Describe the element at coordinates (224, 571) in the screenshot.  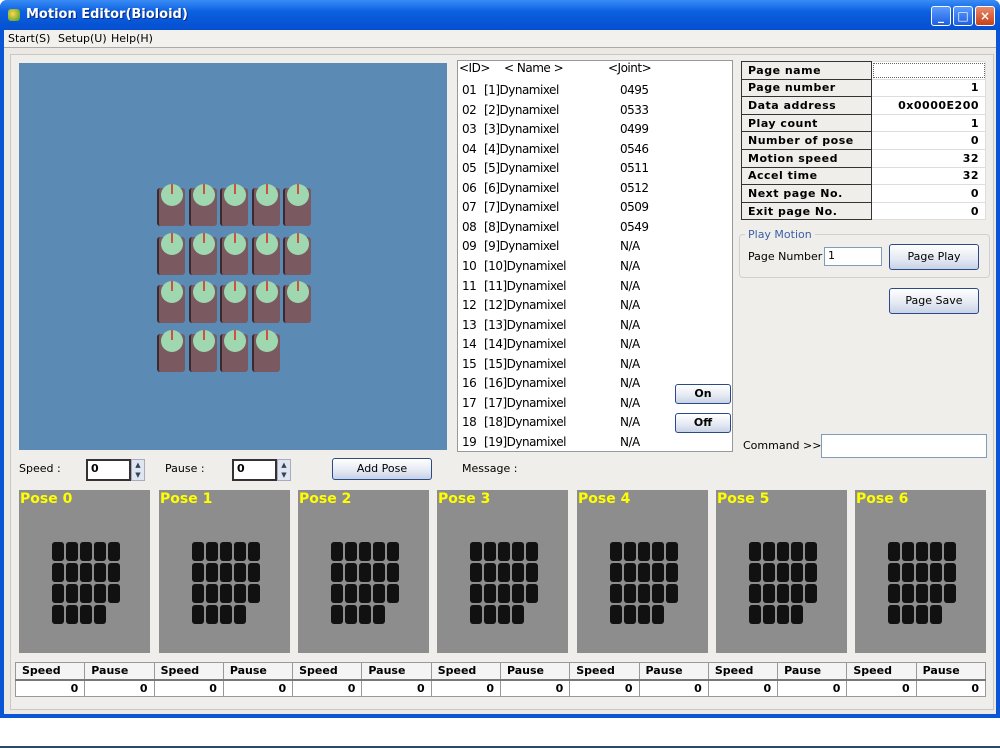
I see `pose-thumbnail: Pose 1` at that location.